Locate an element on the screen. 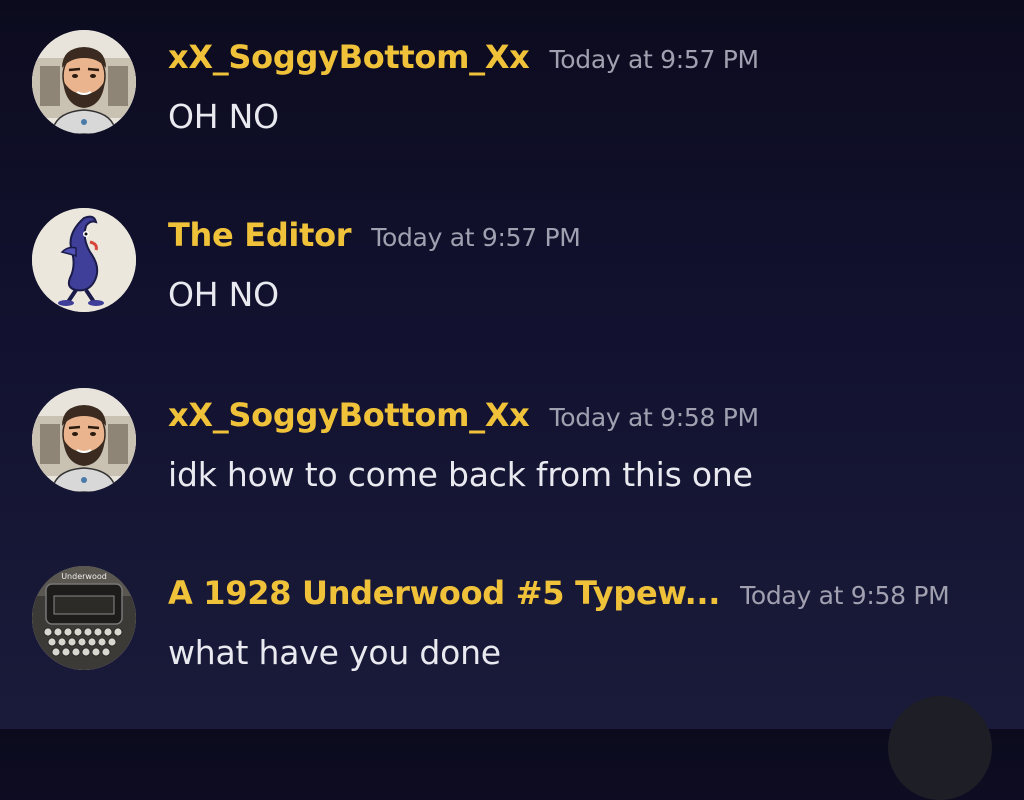 The height and width of the screenshot is (800, 1024). blue-creature-avatar is located at coordinates (84, 260).